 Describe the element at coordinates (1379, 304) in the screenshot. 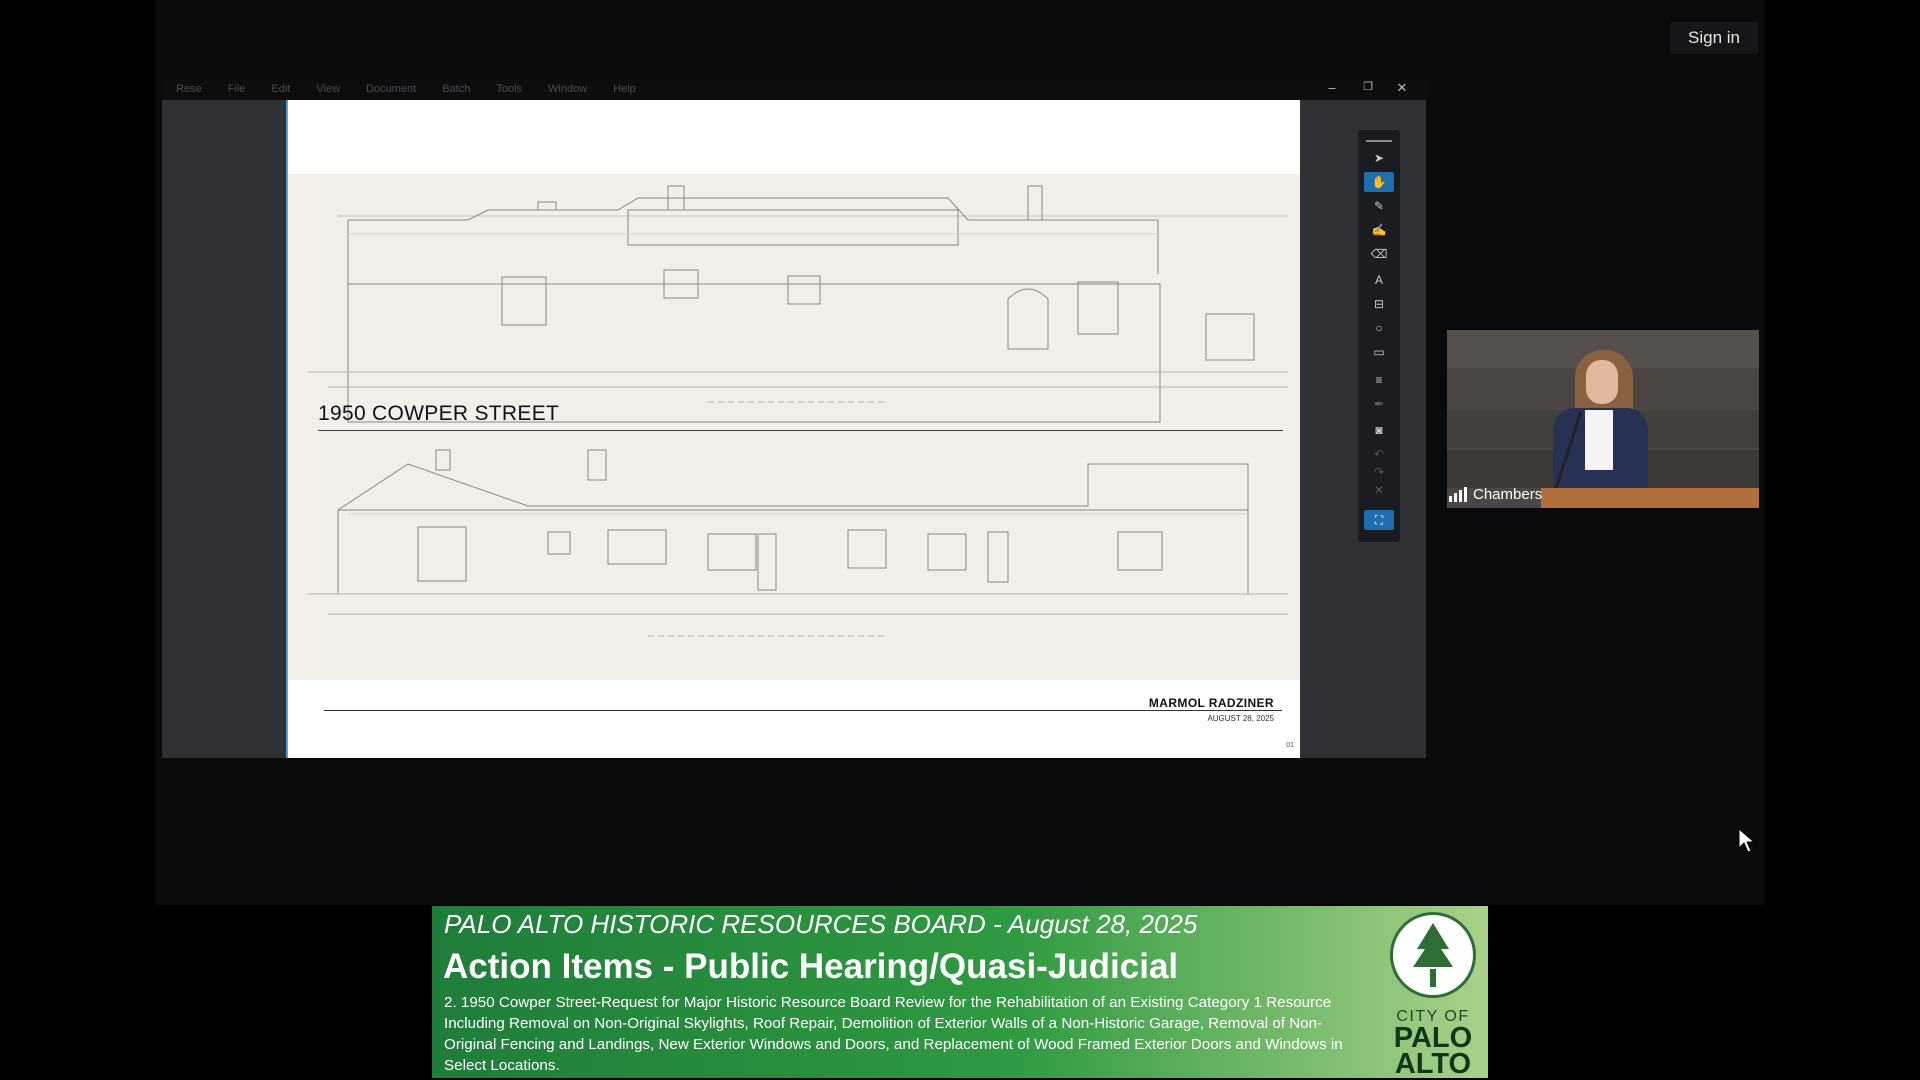

I see `stamp-icon: ⊟` at that location.